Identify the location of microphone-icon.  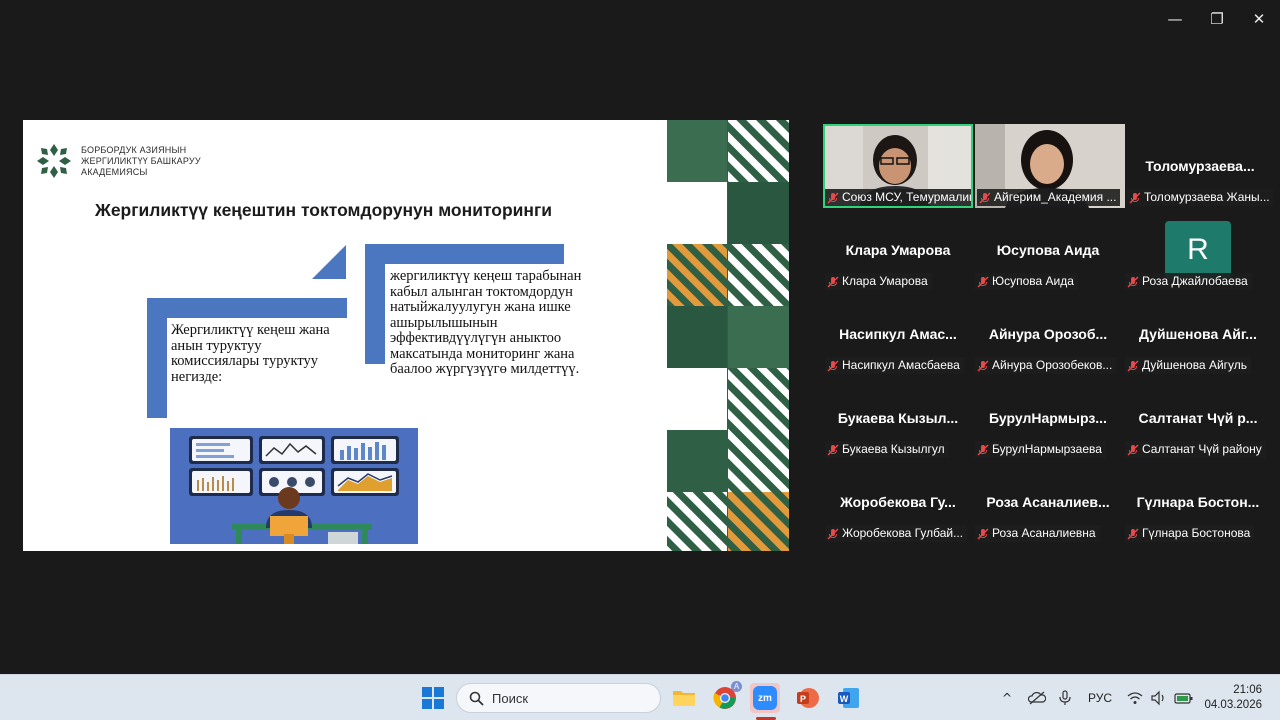
(1065, 698).